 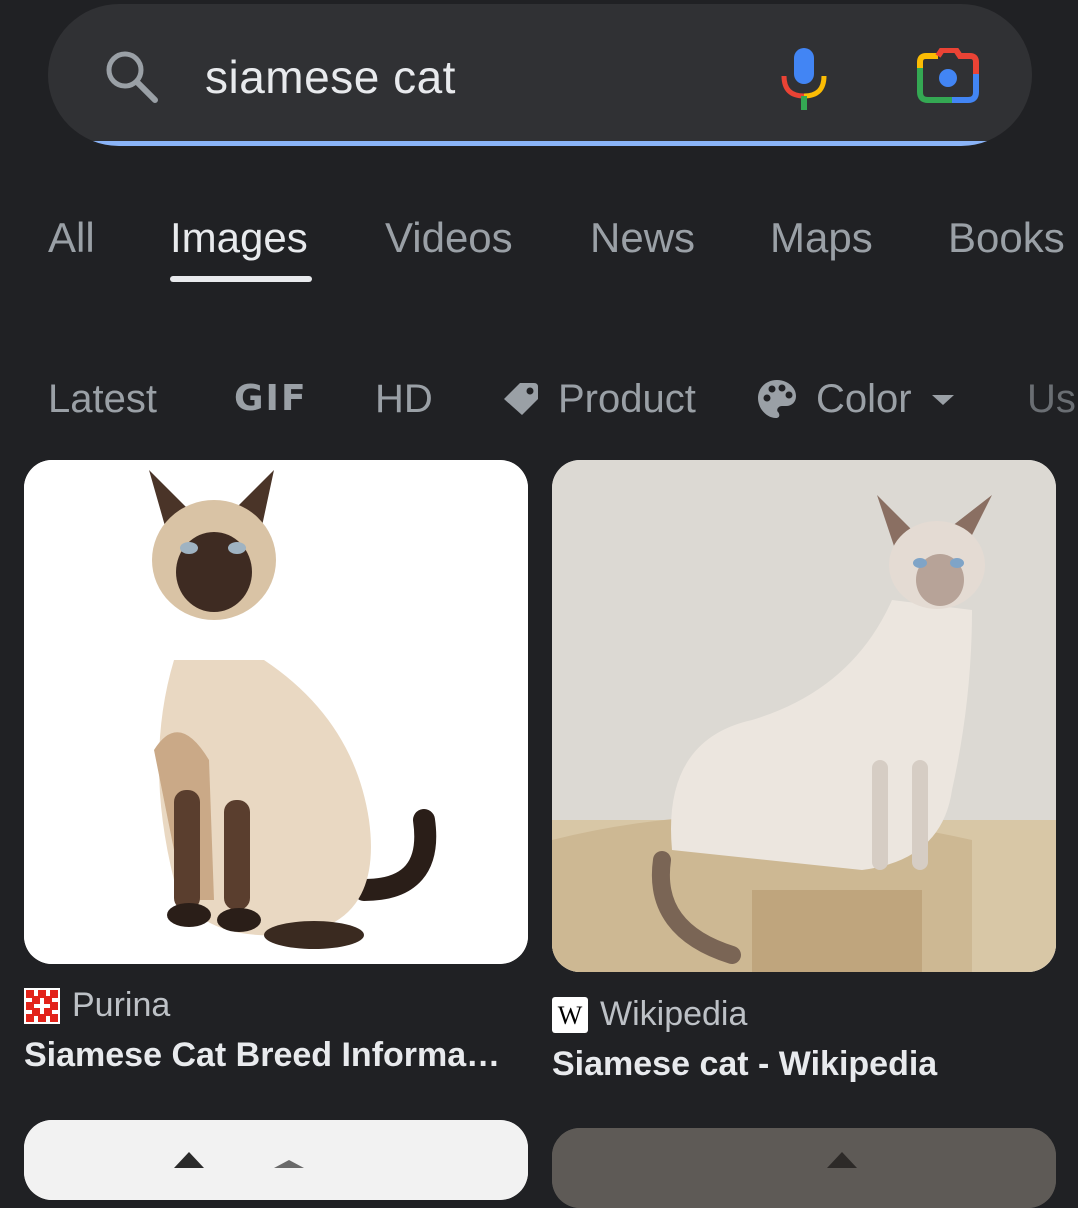 I want to click on chip-label: Latest, so click(x=102, y=399).